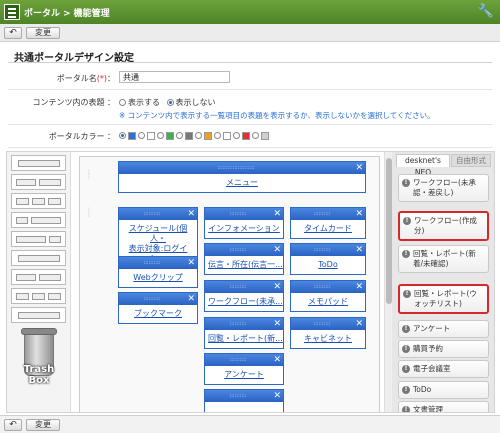  What do you see at coordinates (443, 369) in the screenshot?
I see `palette-item: ! 電子会議室` at bounding box center [443, 369].